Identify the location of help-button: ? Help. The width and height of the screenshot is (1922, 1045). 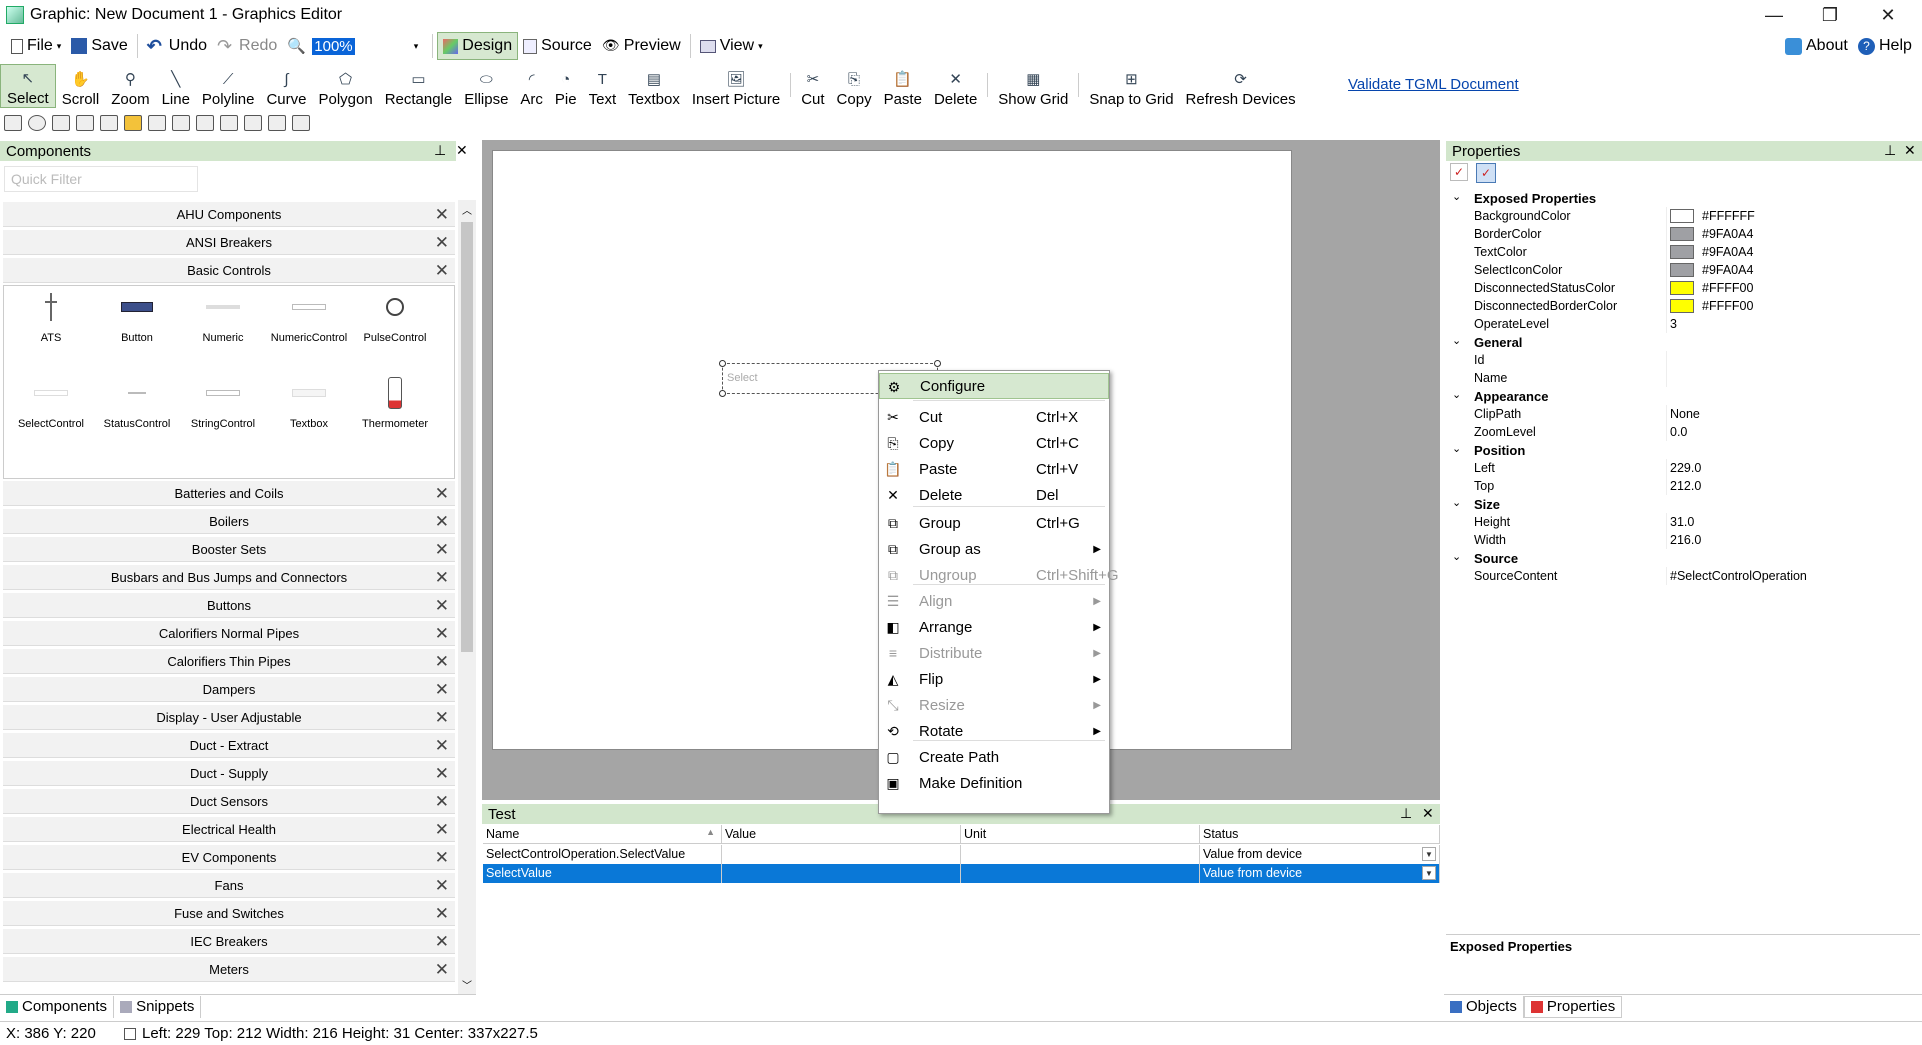
(1885, 46).